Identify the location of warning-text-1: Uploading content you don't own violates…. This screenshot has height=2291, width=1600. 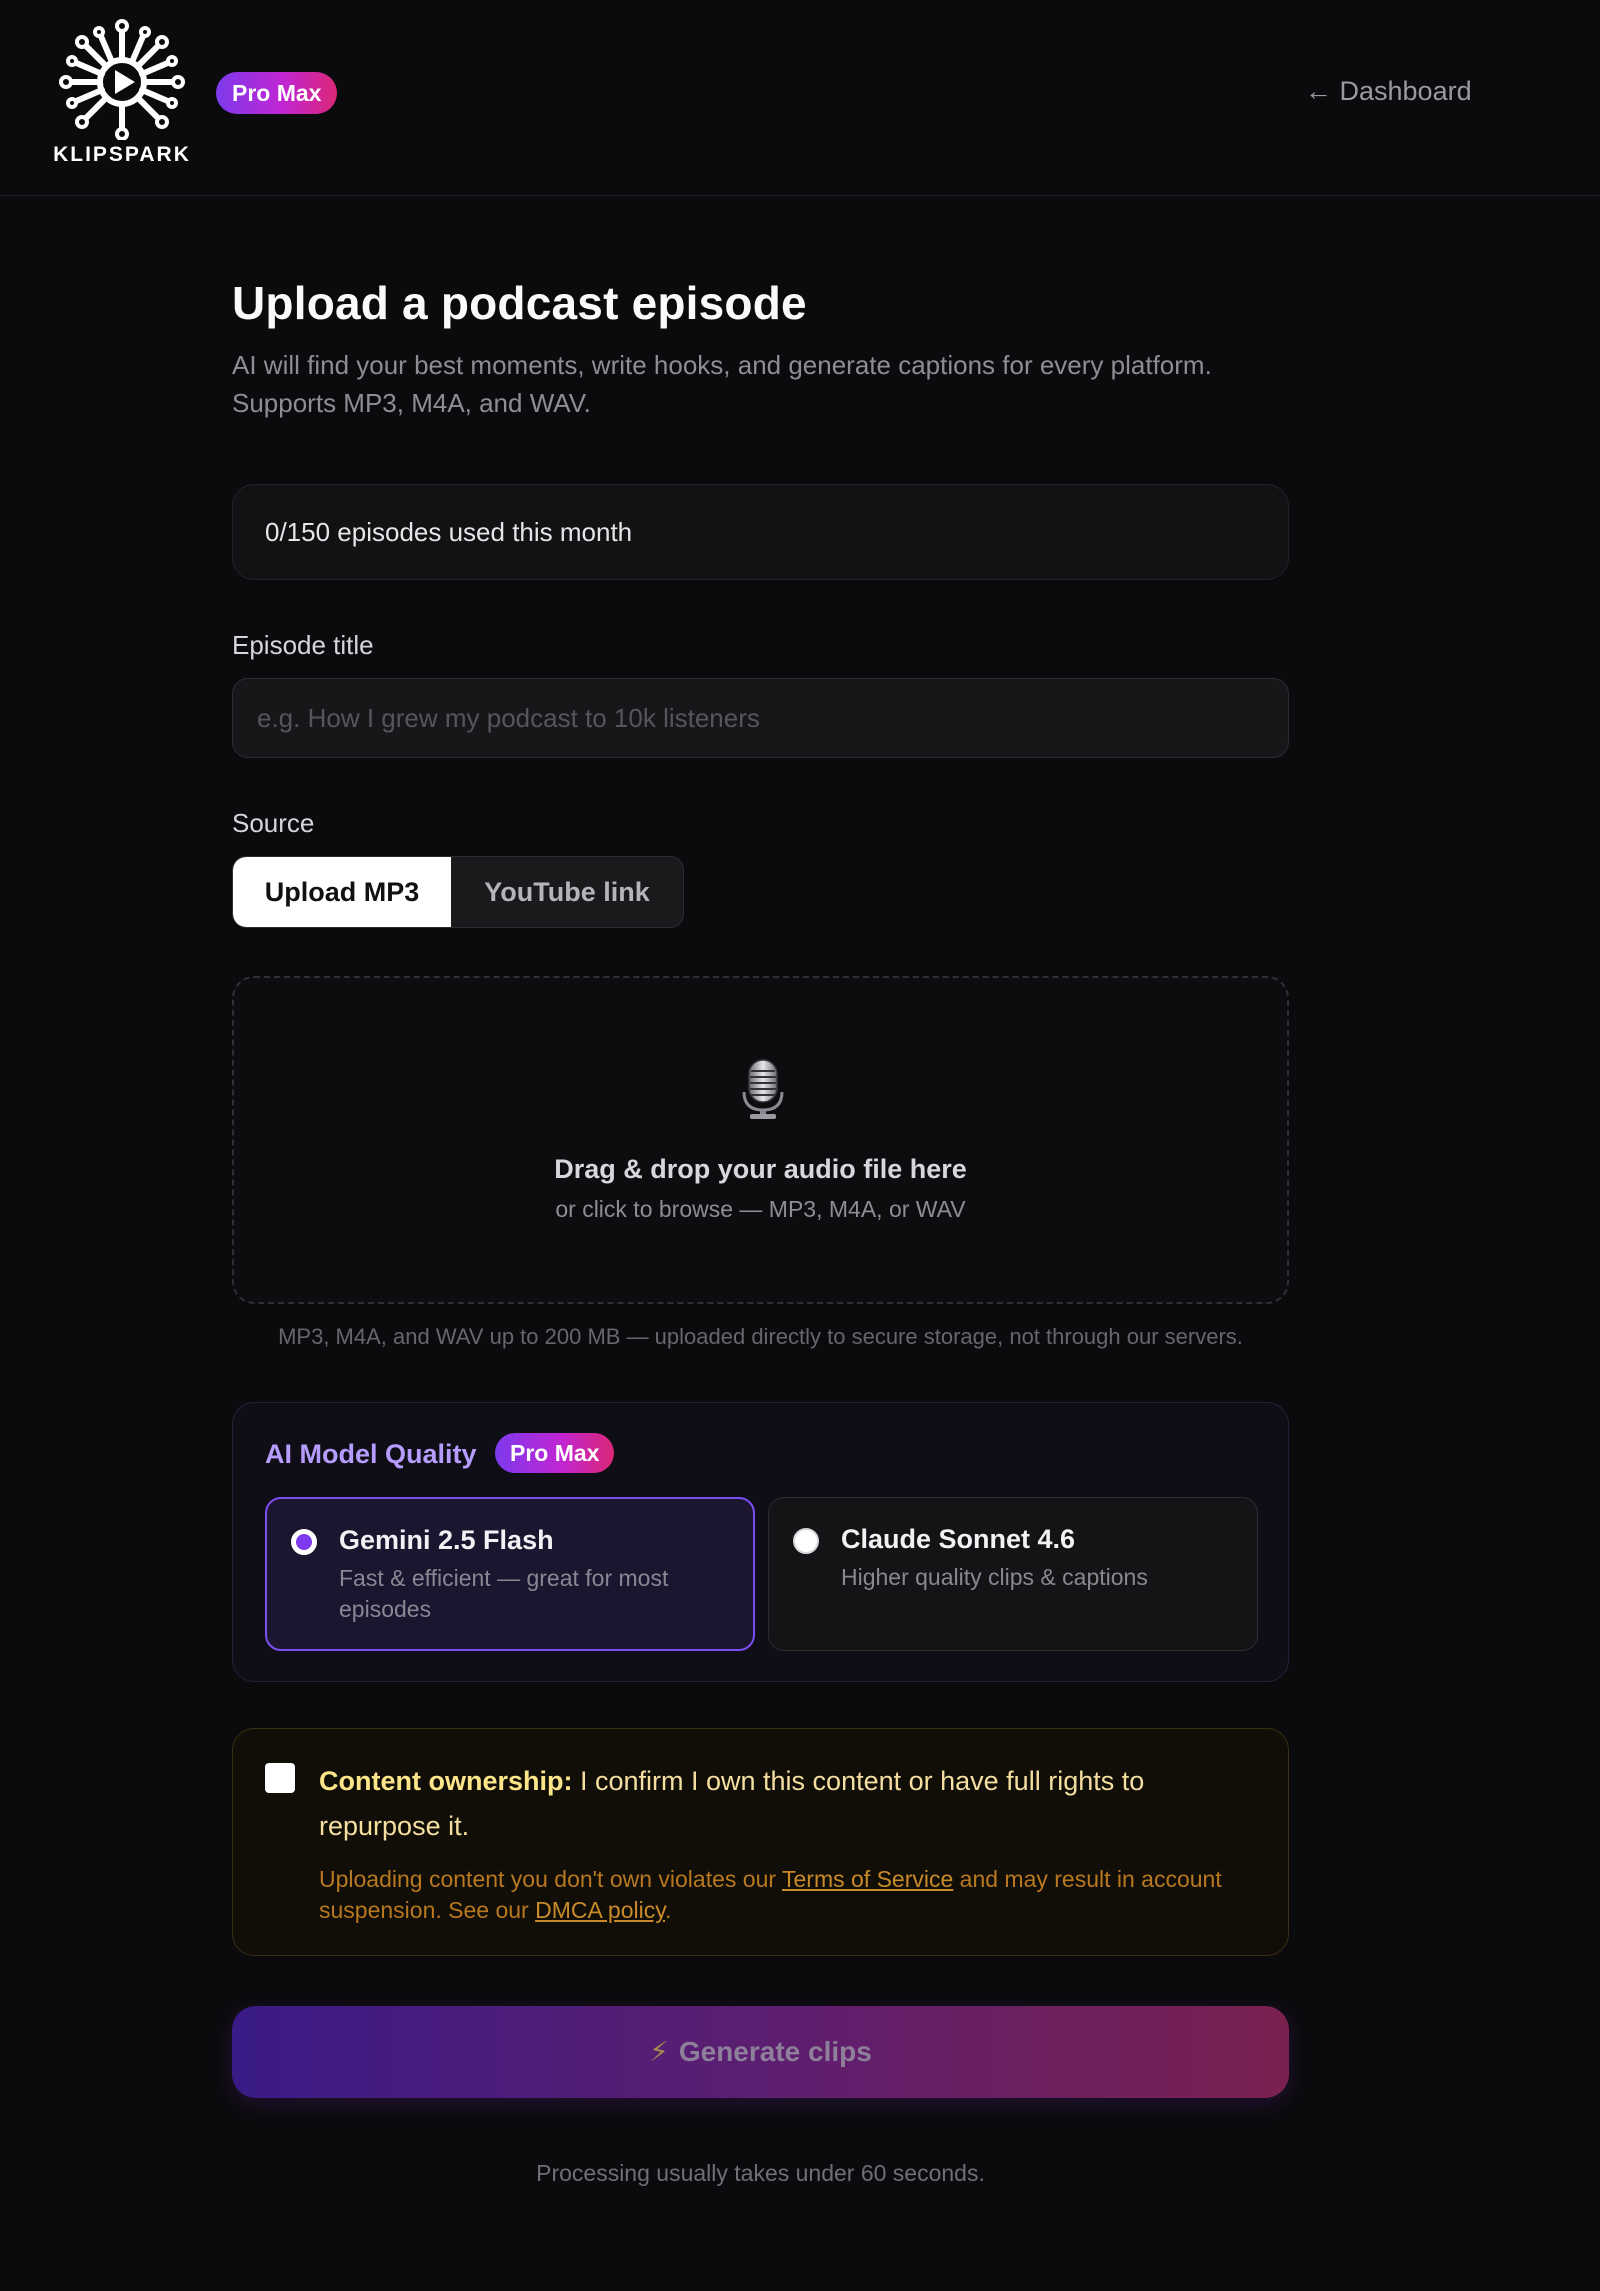
(550, 1879).